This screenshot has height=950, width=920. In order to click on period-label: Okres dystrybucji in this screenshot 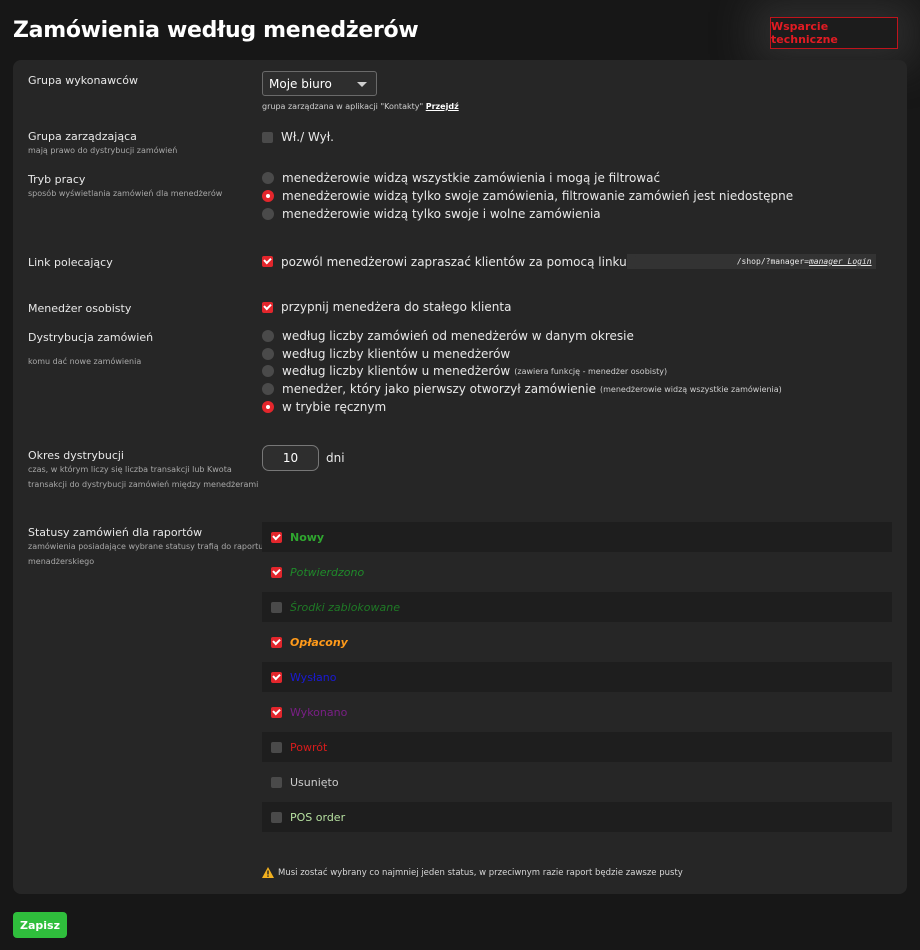, I will do `click(76, 455)`.